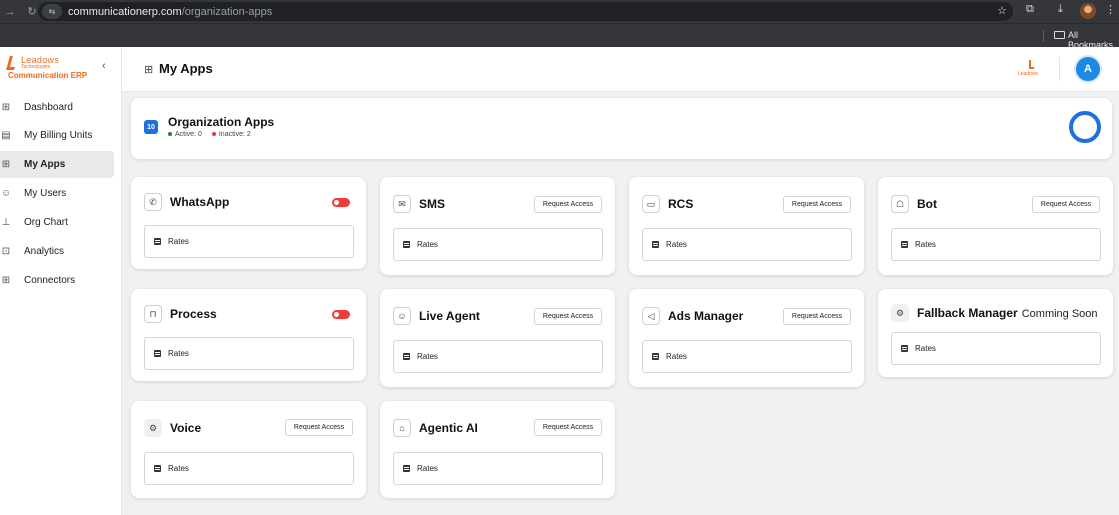 This screenshot has height=515, width=1119. Describe the element at coordinates (1060, 9) in the screenshot. I see `download-icon: ⤓` at that location.